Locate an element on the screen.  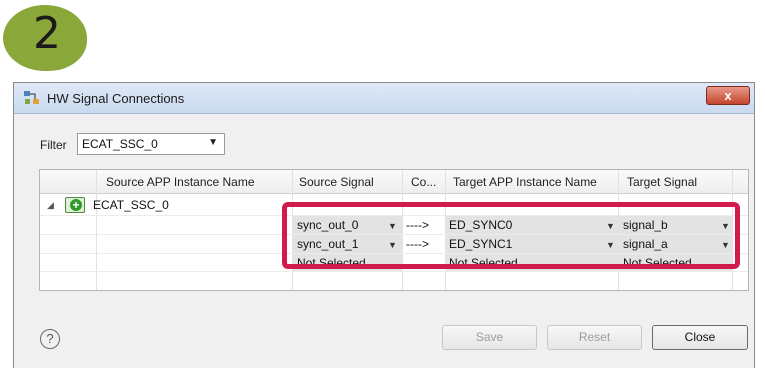
filter-value: ECAT_SSC_0 is located at coordinates (120, 144).